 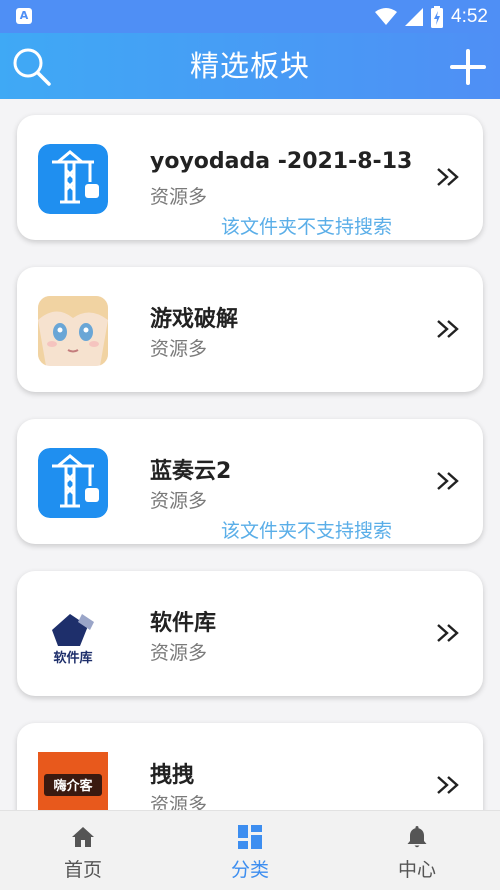 What do you see at coordinates (250, 177) in the screenshot?
I see `board-card: yoyodada -2021-8-13 资源多 该文件夹不支持搜索` at bounding box center [250, 177].